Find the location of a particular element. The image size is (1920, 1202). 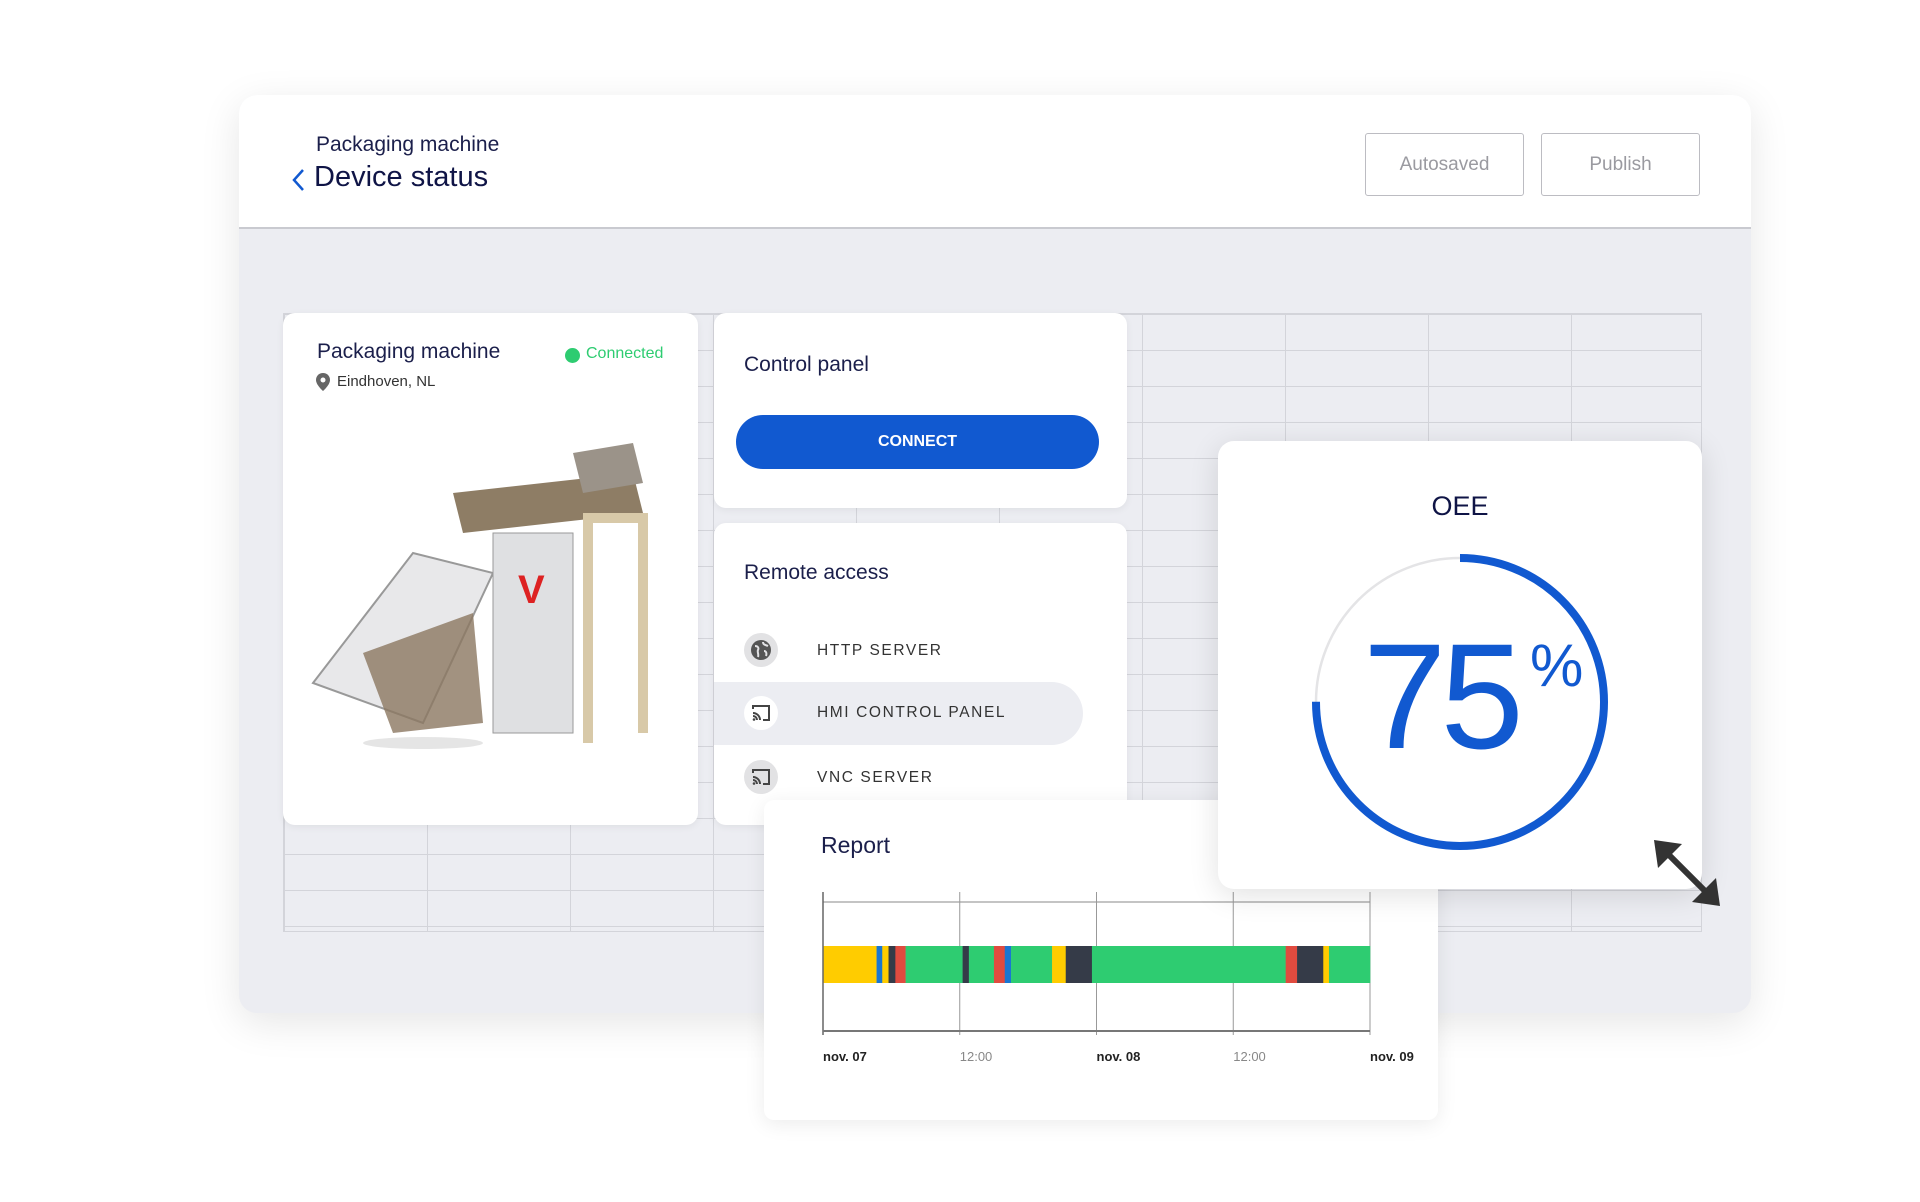

device-name: Packaging machine is located at coordinates (409, 351).